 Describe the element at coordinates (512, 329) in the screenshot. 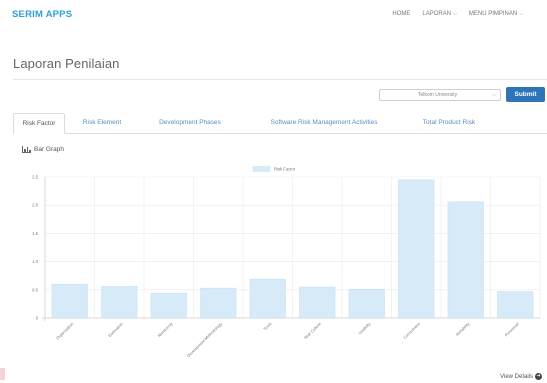

I see `x-tick-label: Personnel` at that location.